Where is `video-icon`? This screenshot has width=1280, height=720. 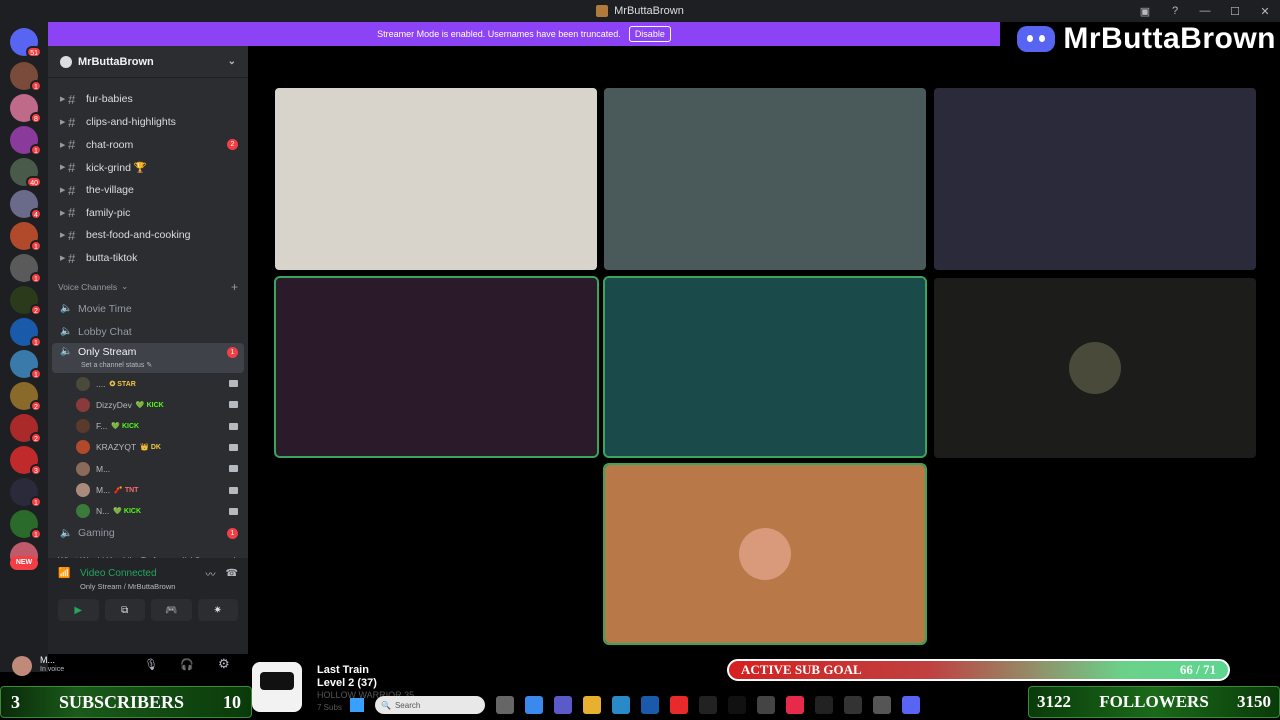
video-icon is located at coordinates (233, 490).